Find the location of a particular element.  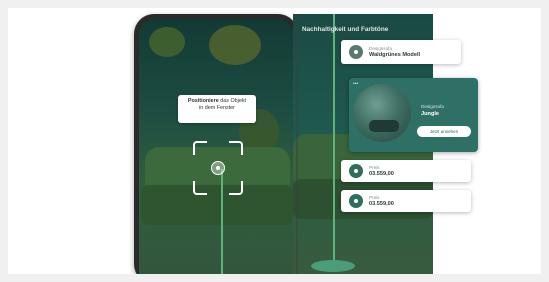

photo-sofa is located at coordinates (384, 126).